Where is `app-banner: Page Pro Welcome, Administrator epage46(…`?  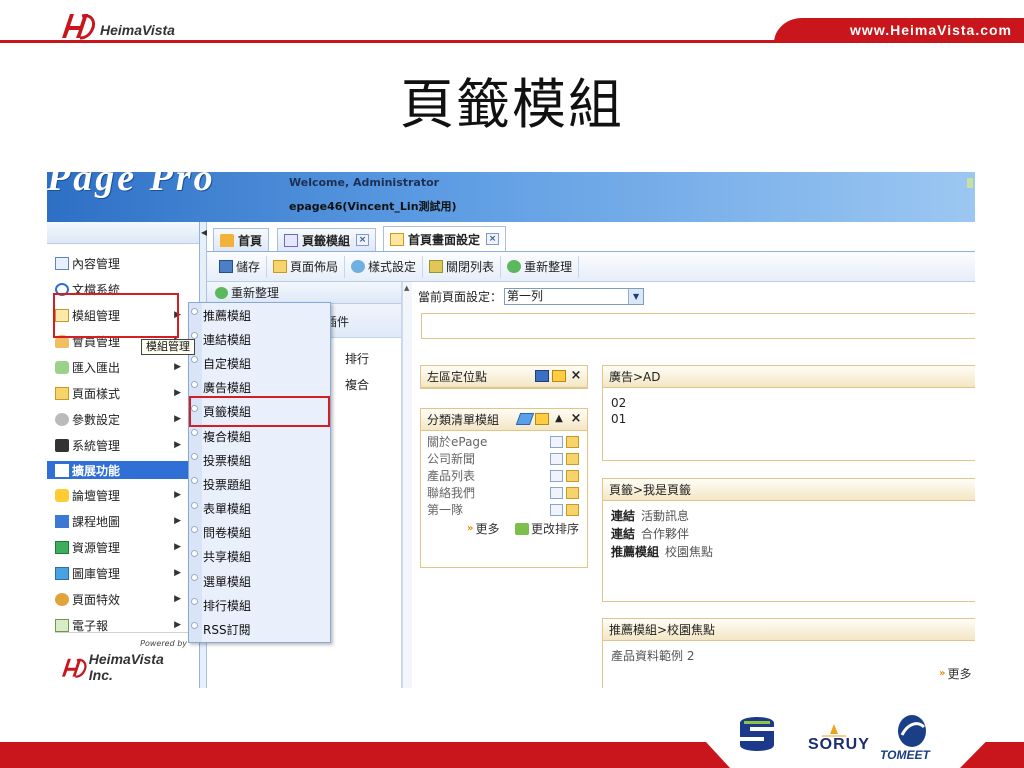 app-banner: Page Pro Welcome, Administrator epage46(… is located at coordinates (511, 197).